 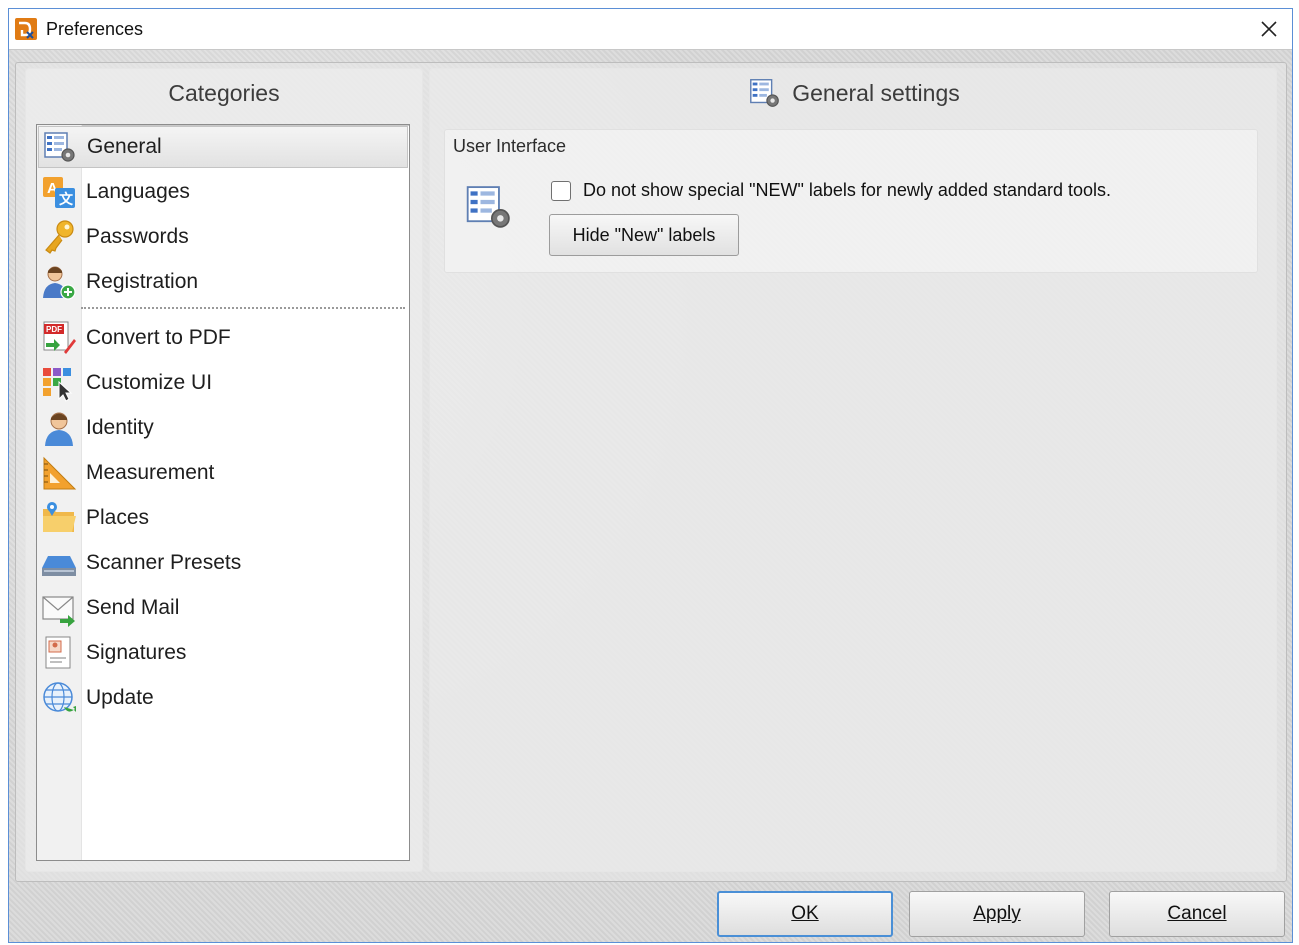 I want to click on category-label: Places, so click(x=118, y=517).